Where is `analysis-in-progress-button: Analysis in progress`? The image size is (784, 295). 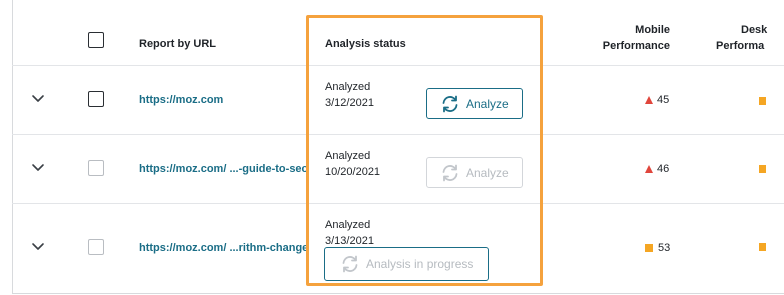
analysis-in-progress-button: Analysis in progress is located at coordinates (406, 264).